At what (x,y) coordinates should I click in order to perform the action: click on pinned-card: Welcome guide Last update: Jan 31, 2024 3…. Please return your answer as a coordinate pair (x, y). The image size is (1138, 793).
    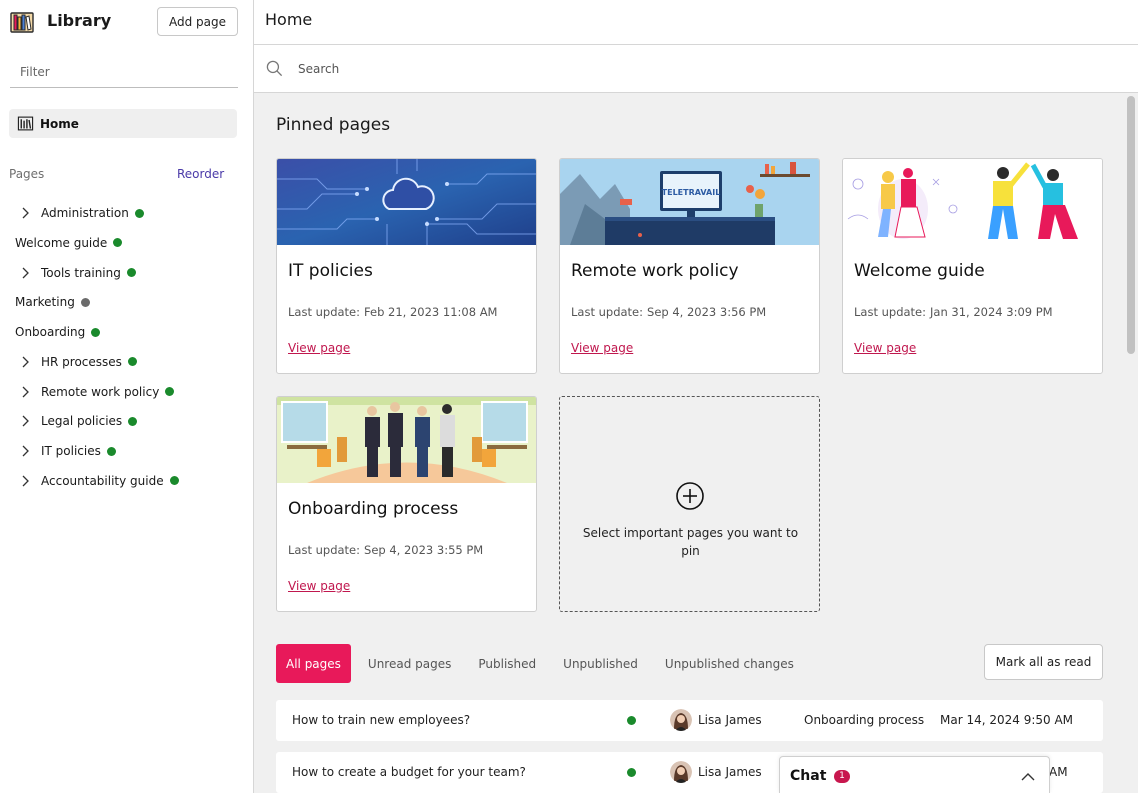
    Looking at the image, I should click on (972, 266).